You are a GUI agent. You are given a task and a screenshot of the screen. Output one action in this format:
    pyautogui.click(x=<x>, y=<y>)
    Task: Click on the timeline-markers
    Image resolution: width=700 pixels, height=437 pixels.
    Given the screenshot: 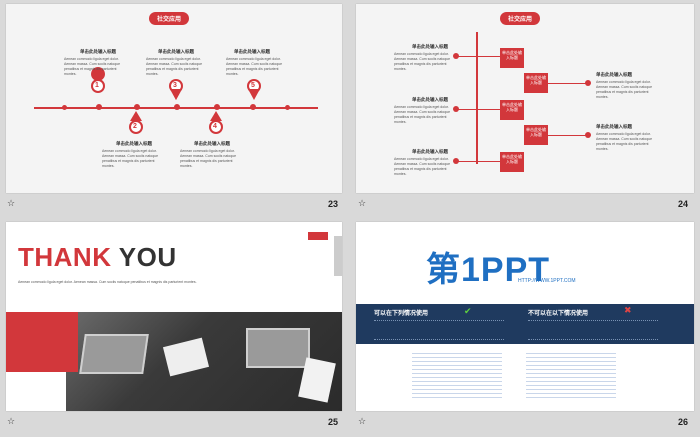 What is the action you would take?
    pyautogui.click(x=176, y=100)
    